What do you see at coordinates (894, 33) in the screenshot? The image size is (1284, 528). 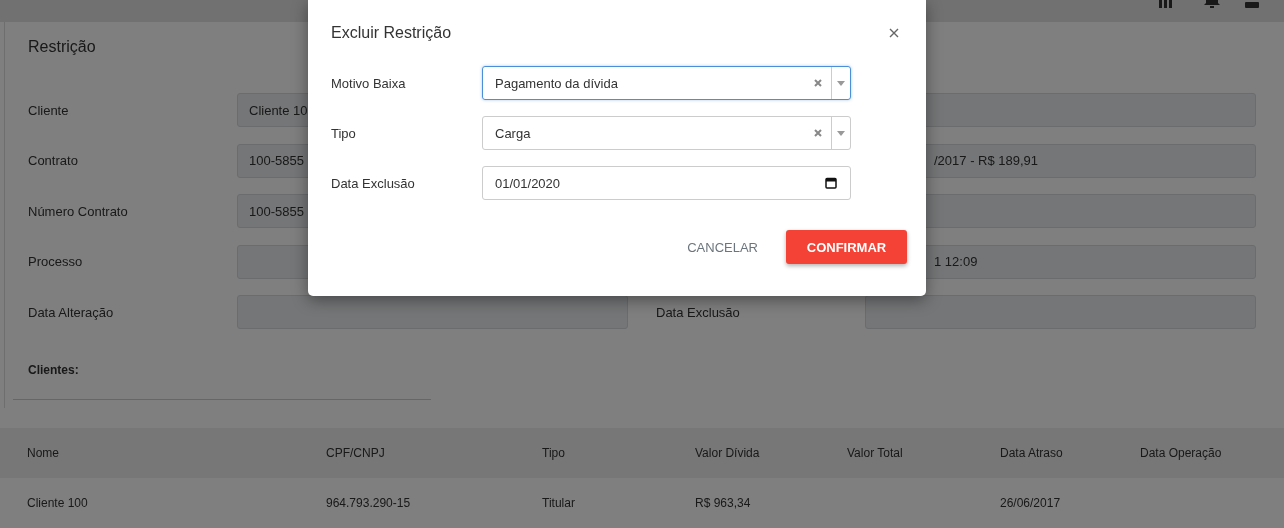 I see `close-icon` at bounding box center [894, 33].